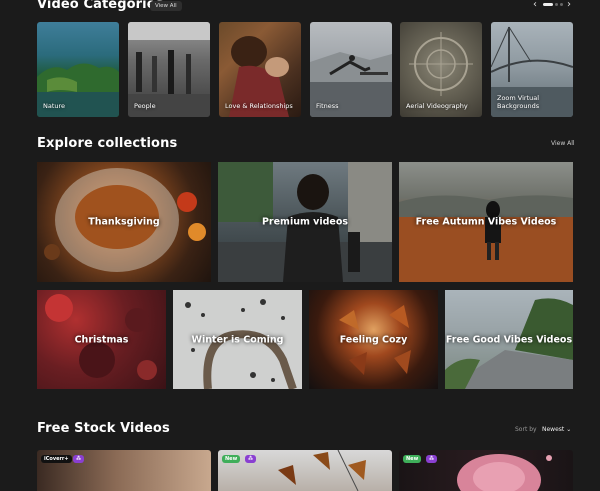  I want to click on leaves-thumbnail, so click(322, 470).